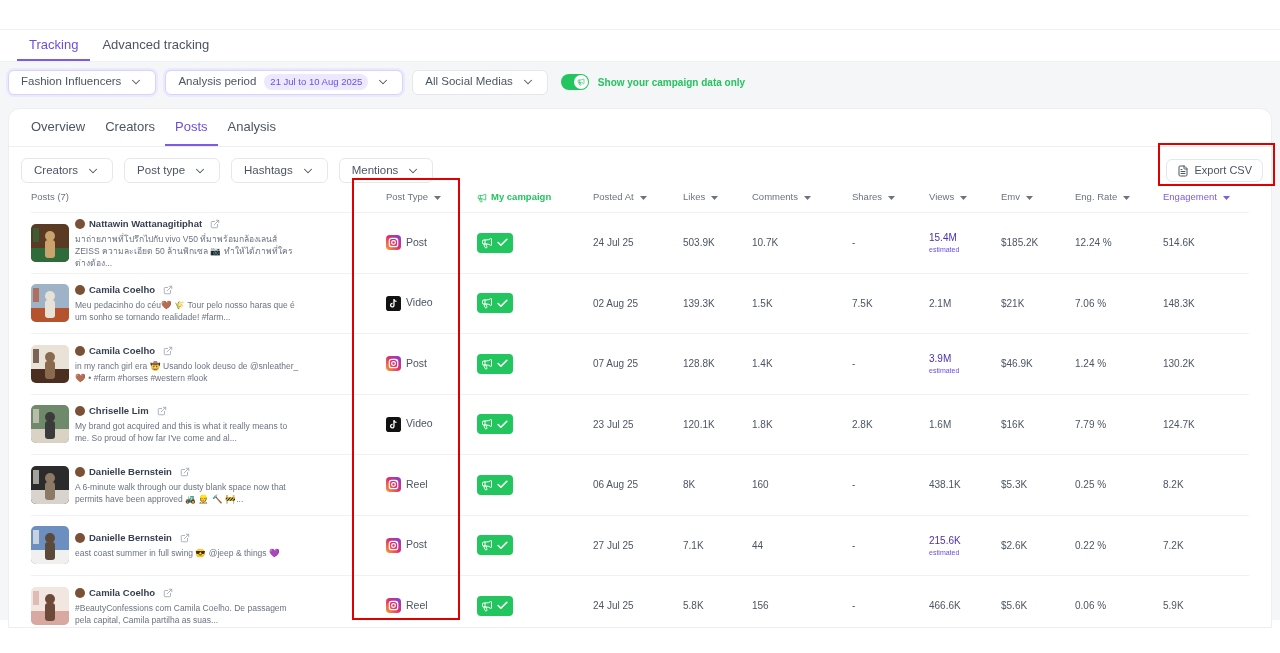 This screenshot has height=653, width=1280. I want to click on table-cell-text: 139.3K, so click(699, 303).